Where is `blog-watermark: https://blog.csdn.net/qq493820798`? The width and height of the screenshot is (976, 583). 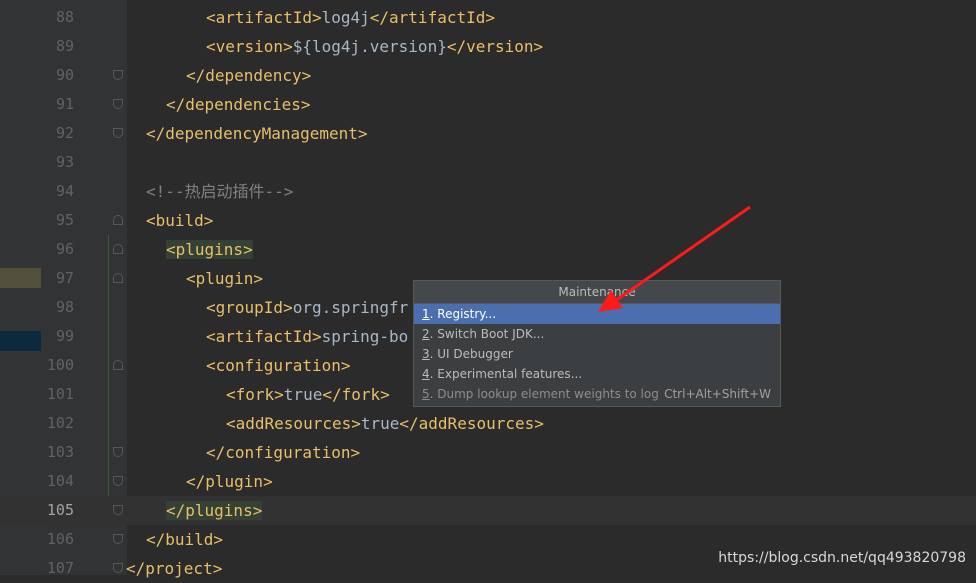
blog-watermark: https://blog.csdn.net/qq493820798 is located at coordinates (842, 558).